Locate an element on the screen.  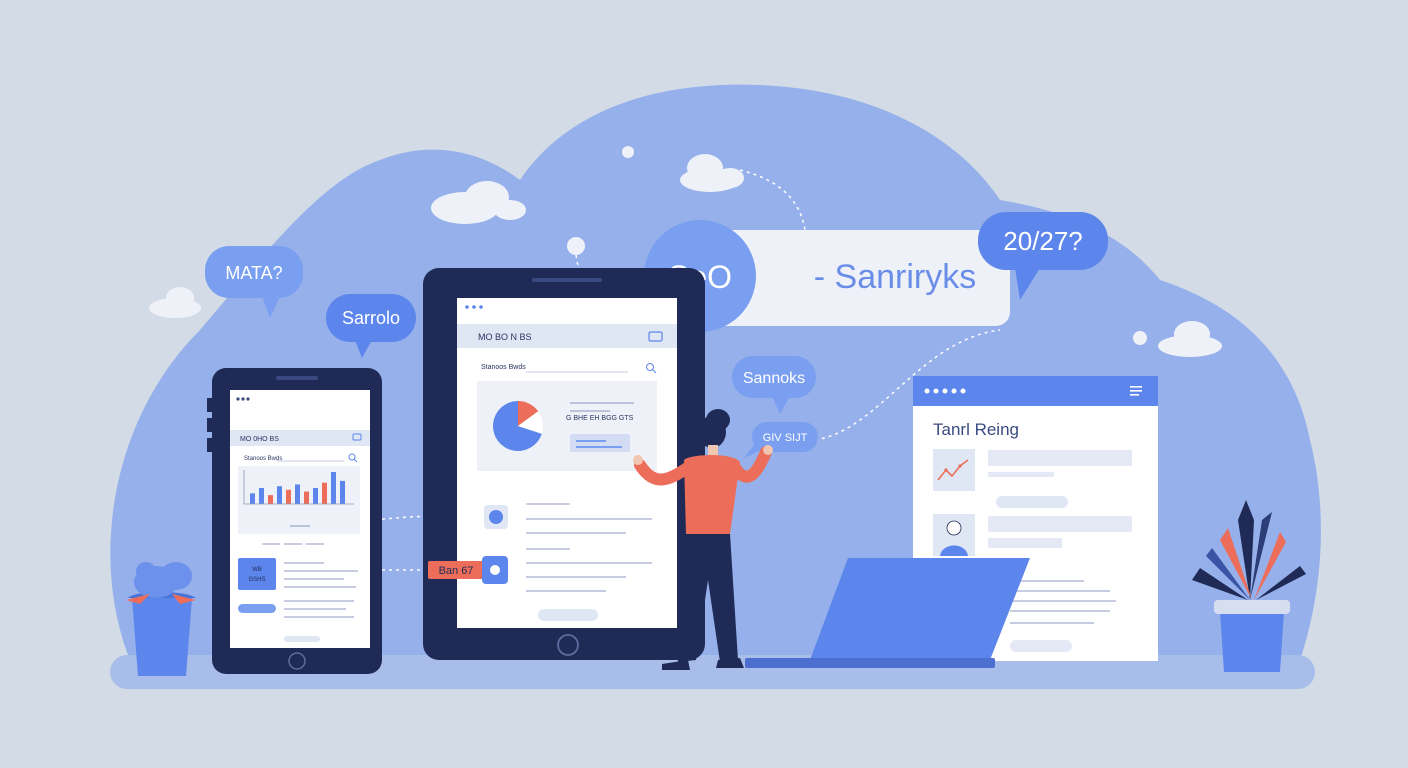
bubble-mata-text: MATA? is located at coordinates (253, 273).